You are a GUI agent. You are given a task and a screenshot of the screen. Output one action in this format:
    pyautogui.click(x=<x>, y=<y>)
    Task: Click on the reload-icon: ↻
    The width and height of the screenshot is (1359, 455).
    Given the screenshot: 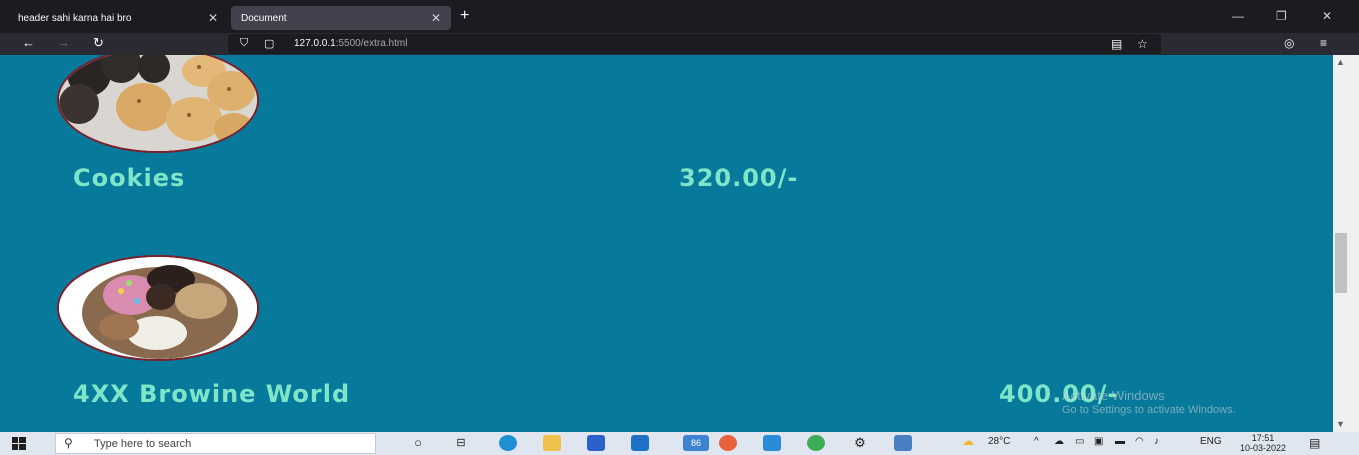 What is the action you would take?
    pyautogui.click(x=98, y=43)
    